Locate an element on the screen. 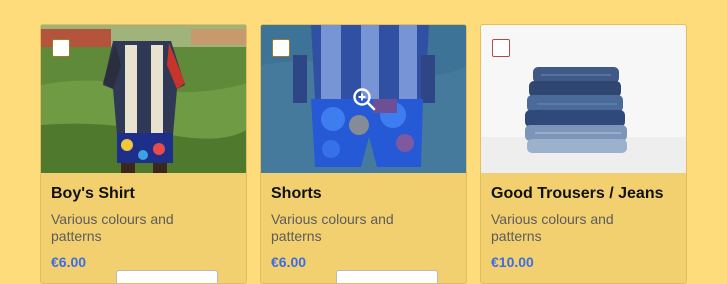 The height and width of the screenshot is (284, 727). product-title: Boy's Shirt is located at coordinates (146, 194).